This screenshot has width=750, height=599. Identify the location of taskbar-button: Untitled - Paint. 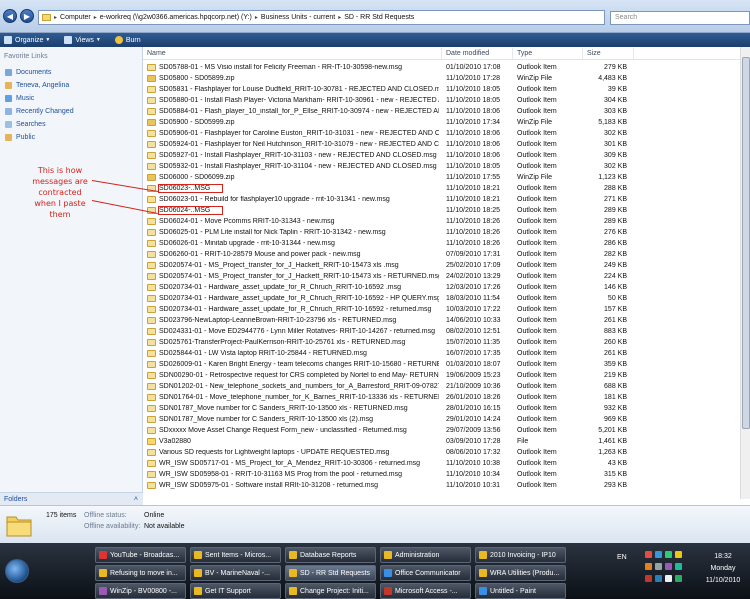
(520, 591).